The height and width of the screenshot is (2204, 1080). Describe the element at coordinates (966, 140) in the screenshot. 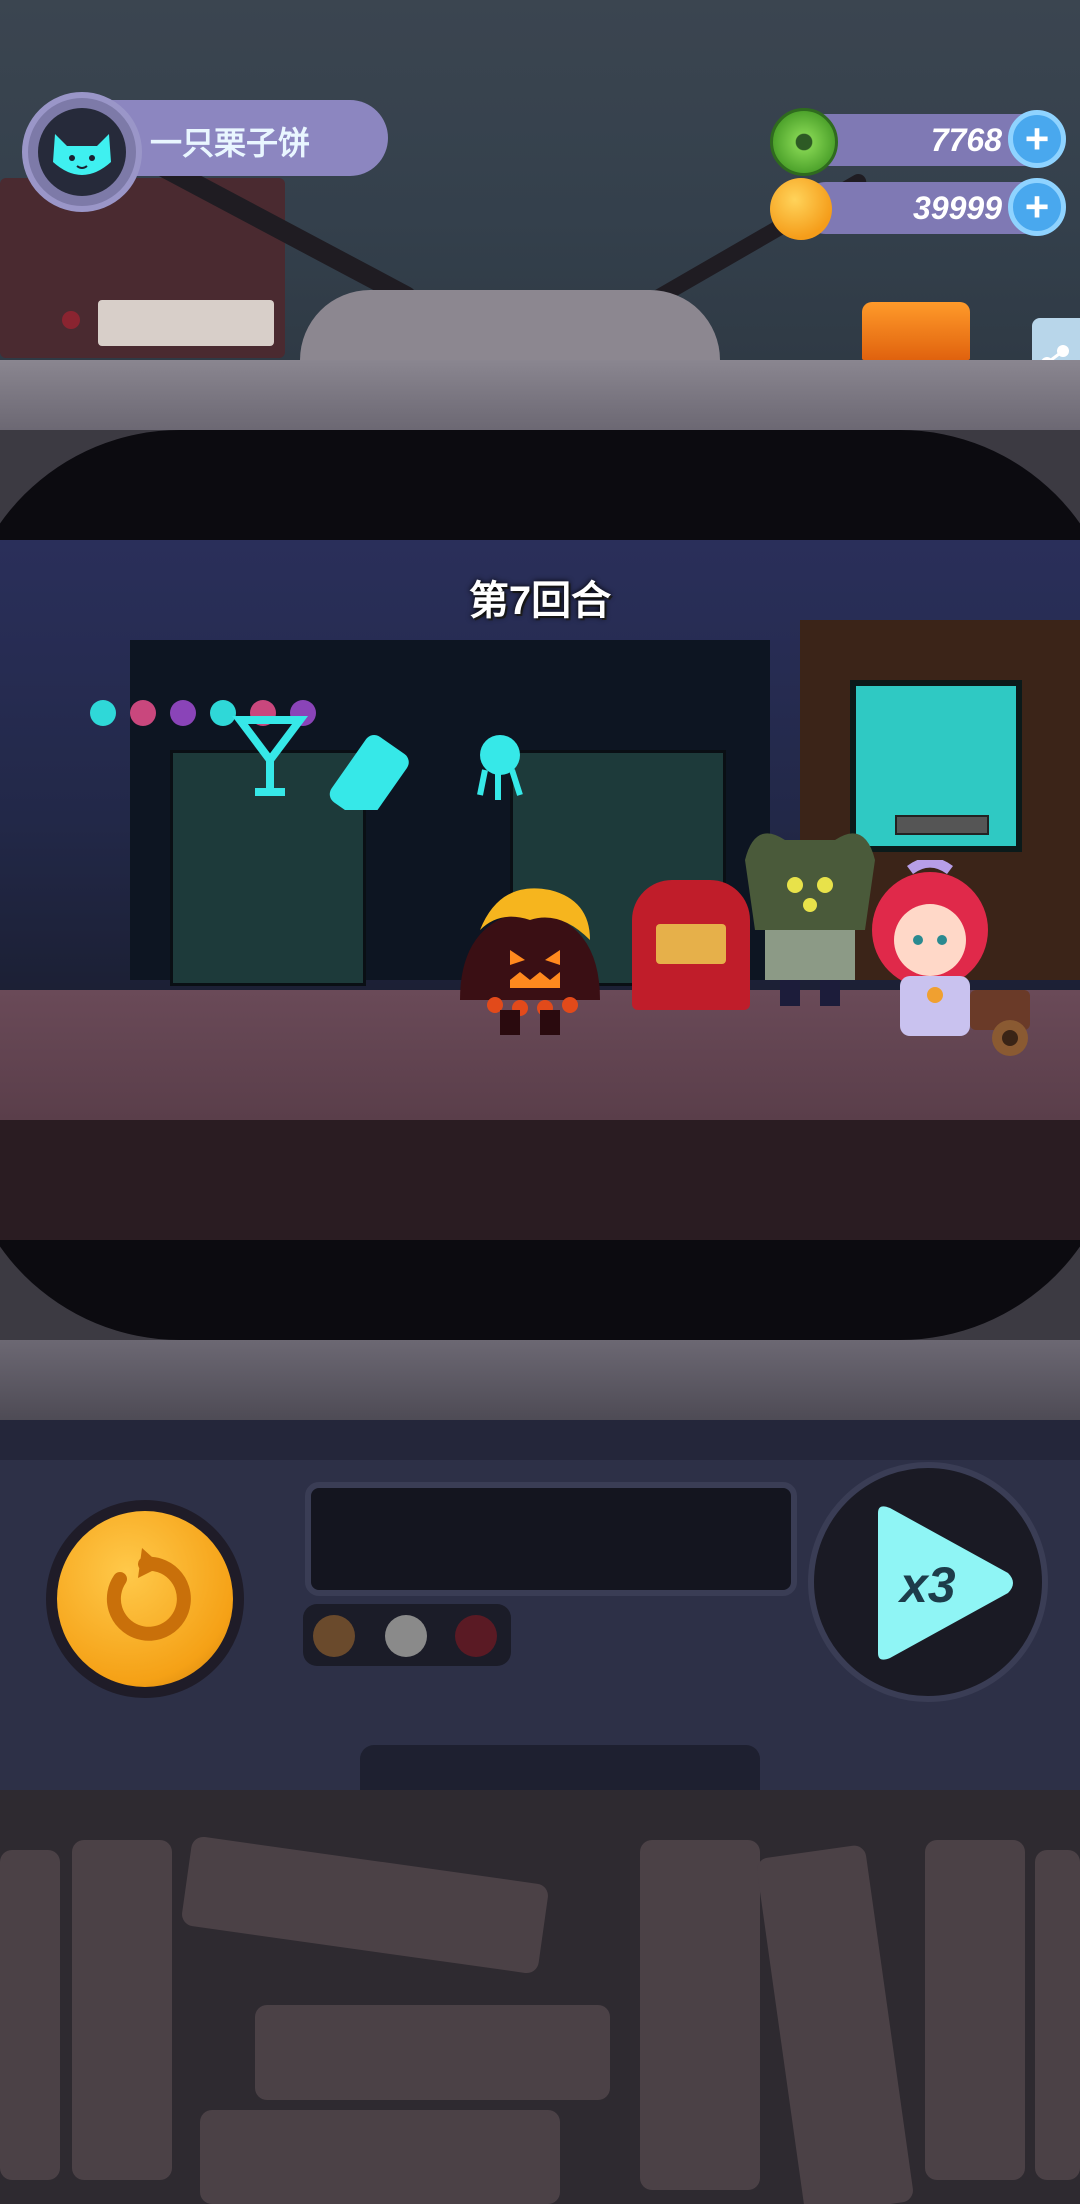

I see `donut-currency-value: 7768` at that location.